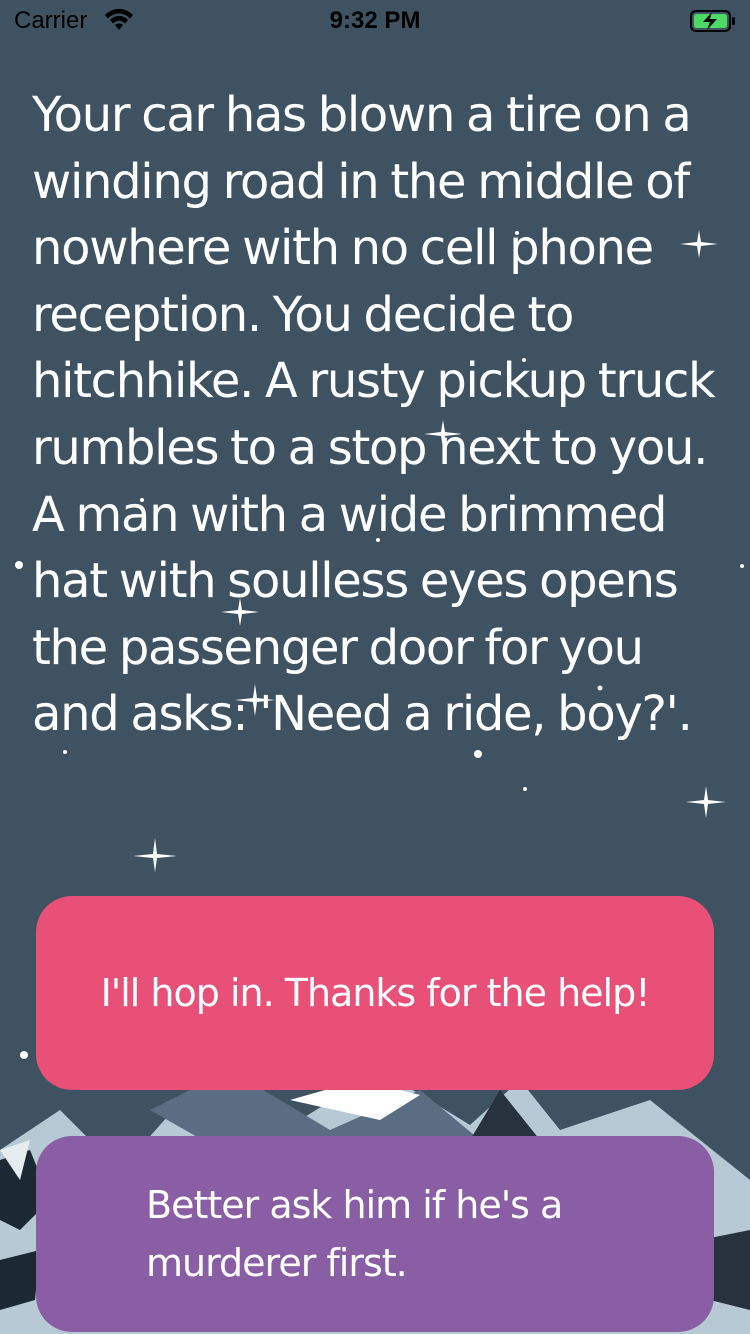  I want to click on status-time: 9:32 PM, so click(375, 20).